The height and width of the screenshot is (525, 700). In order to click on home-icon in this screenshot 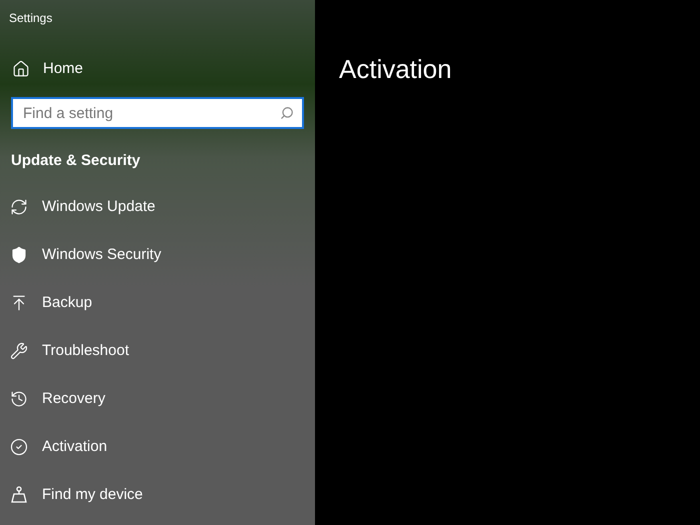, I will do `click(21, 69)`.